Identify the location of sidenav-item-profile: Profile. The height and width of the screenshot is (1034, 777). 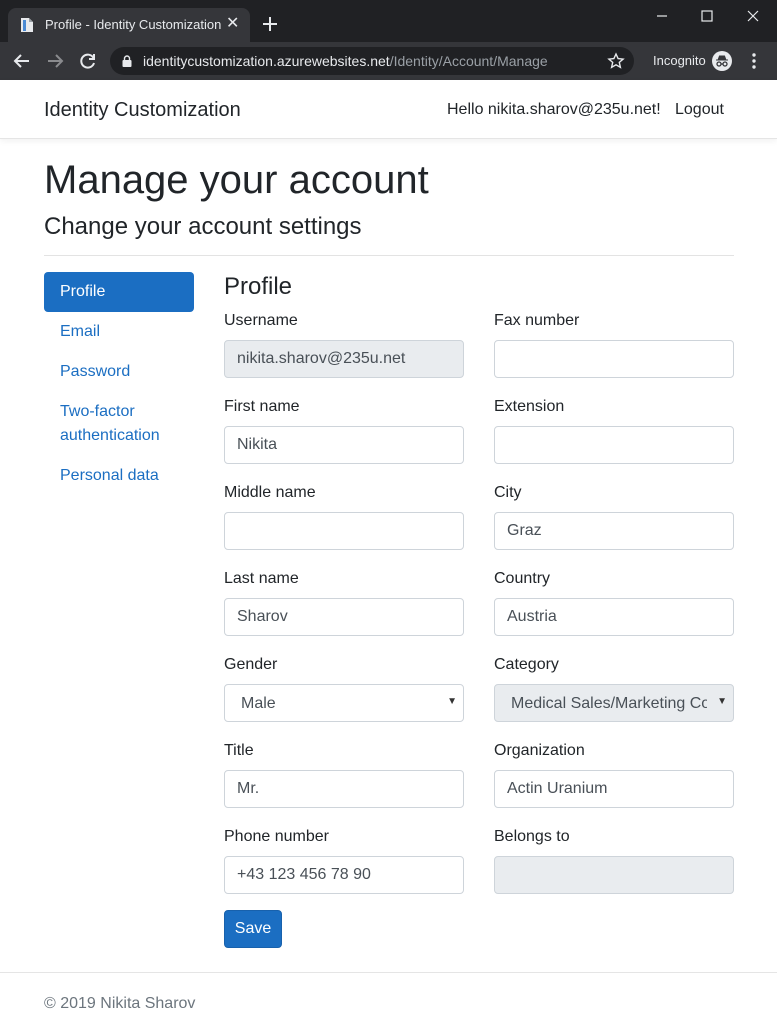
(119, 292).